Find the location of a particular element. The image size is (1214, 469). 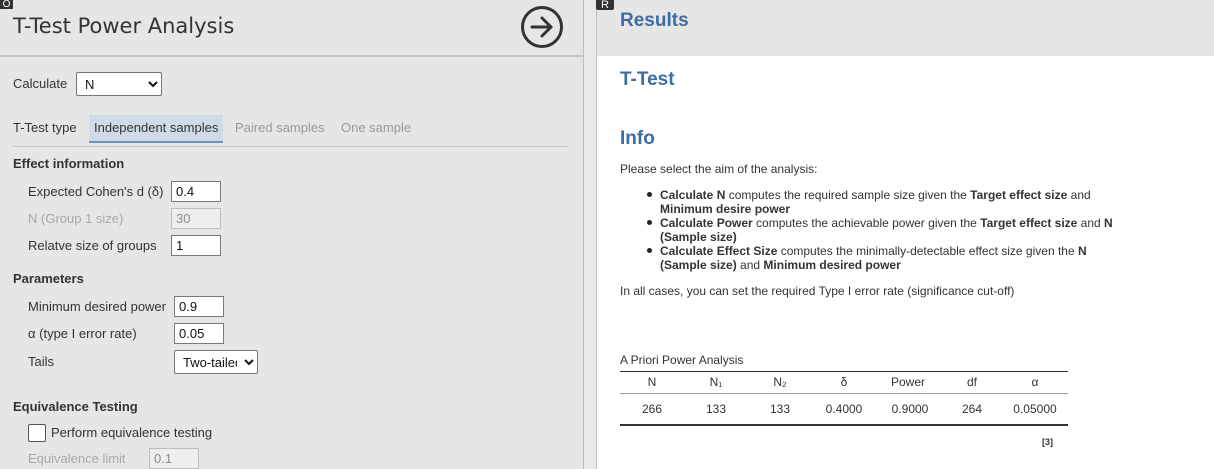

info-heading: Info is located at coordinates (637, 138).